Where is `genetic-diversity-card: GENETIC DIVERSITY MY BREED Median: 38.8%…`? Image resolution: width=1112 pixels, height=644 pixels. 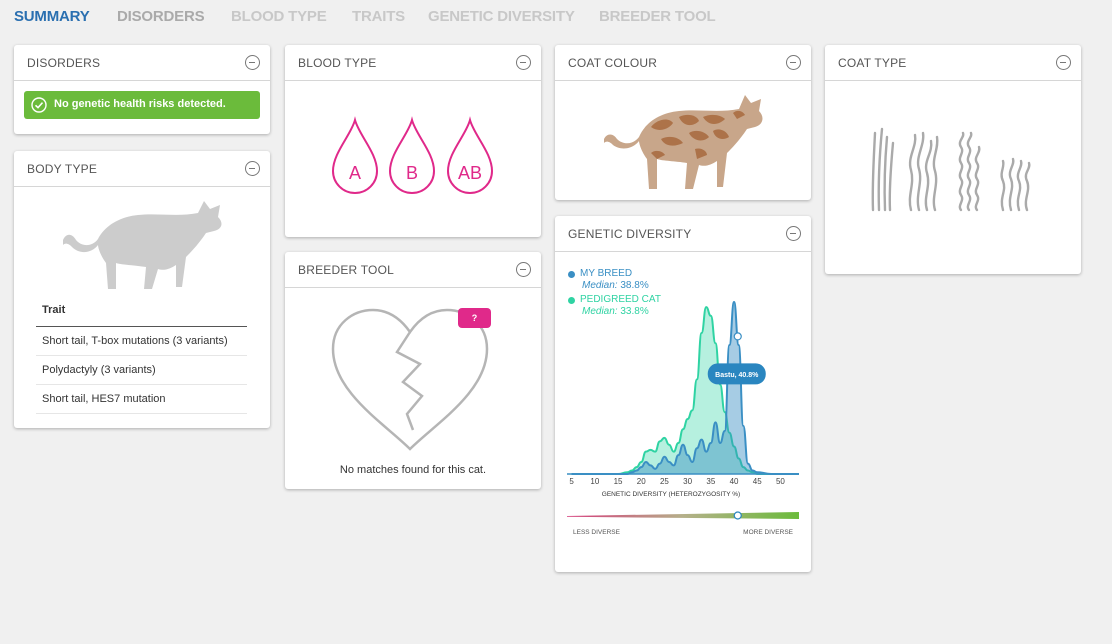 genetic-diversity-card: GENETIC DIVERSITY MY BREED Median: 38.8%… is located at coordinates (683, 394).